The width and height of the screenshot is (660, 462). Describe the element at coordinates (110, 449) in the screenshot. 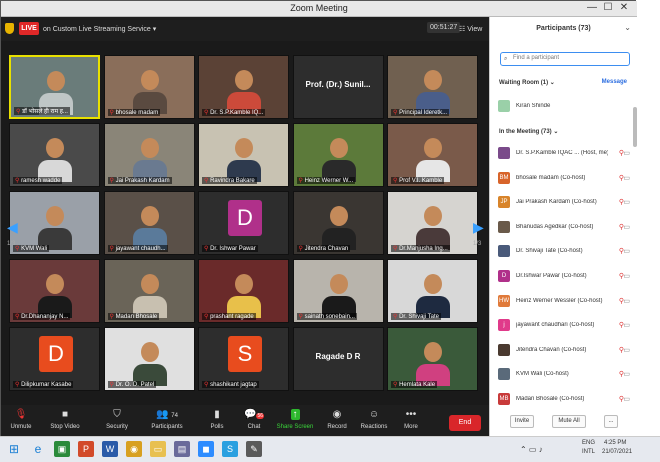

I see `word-icon: W` at that location.